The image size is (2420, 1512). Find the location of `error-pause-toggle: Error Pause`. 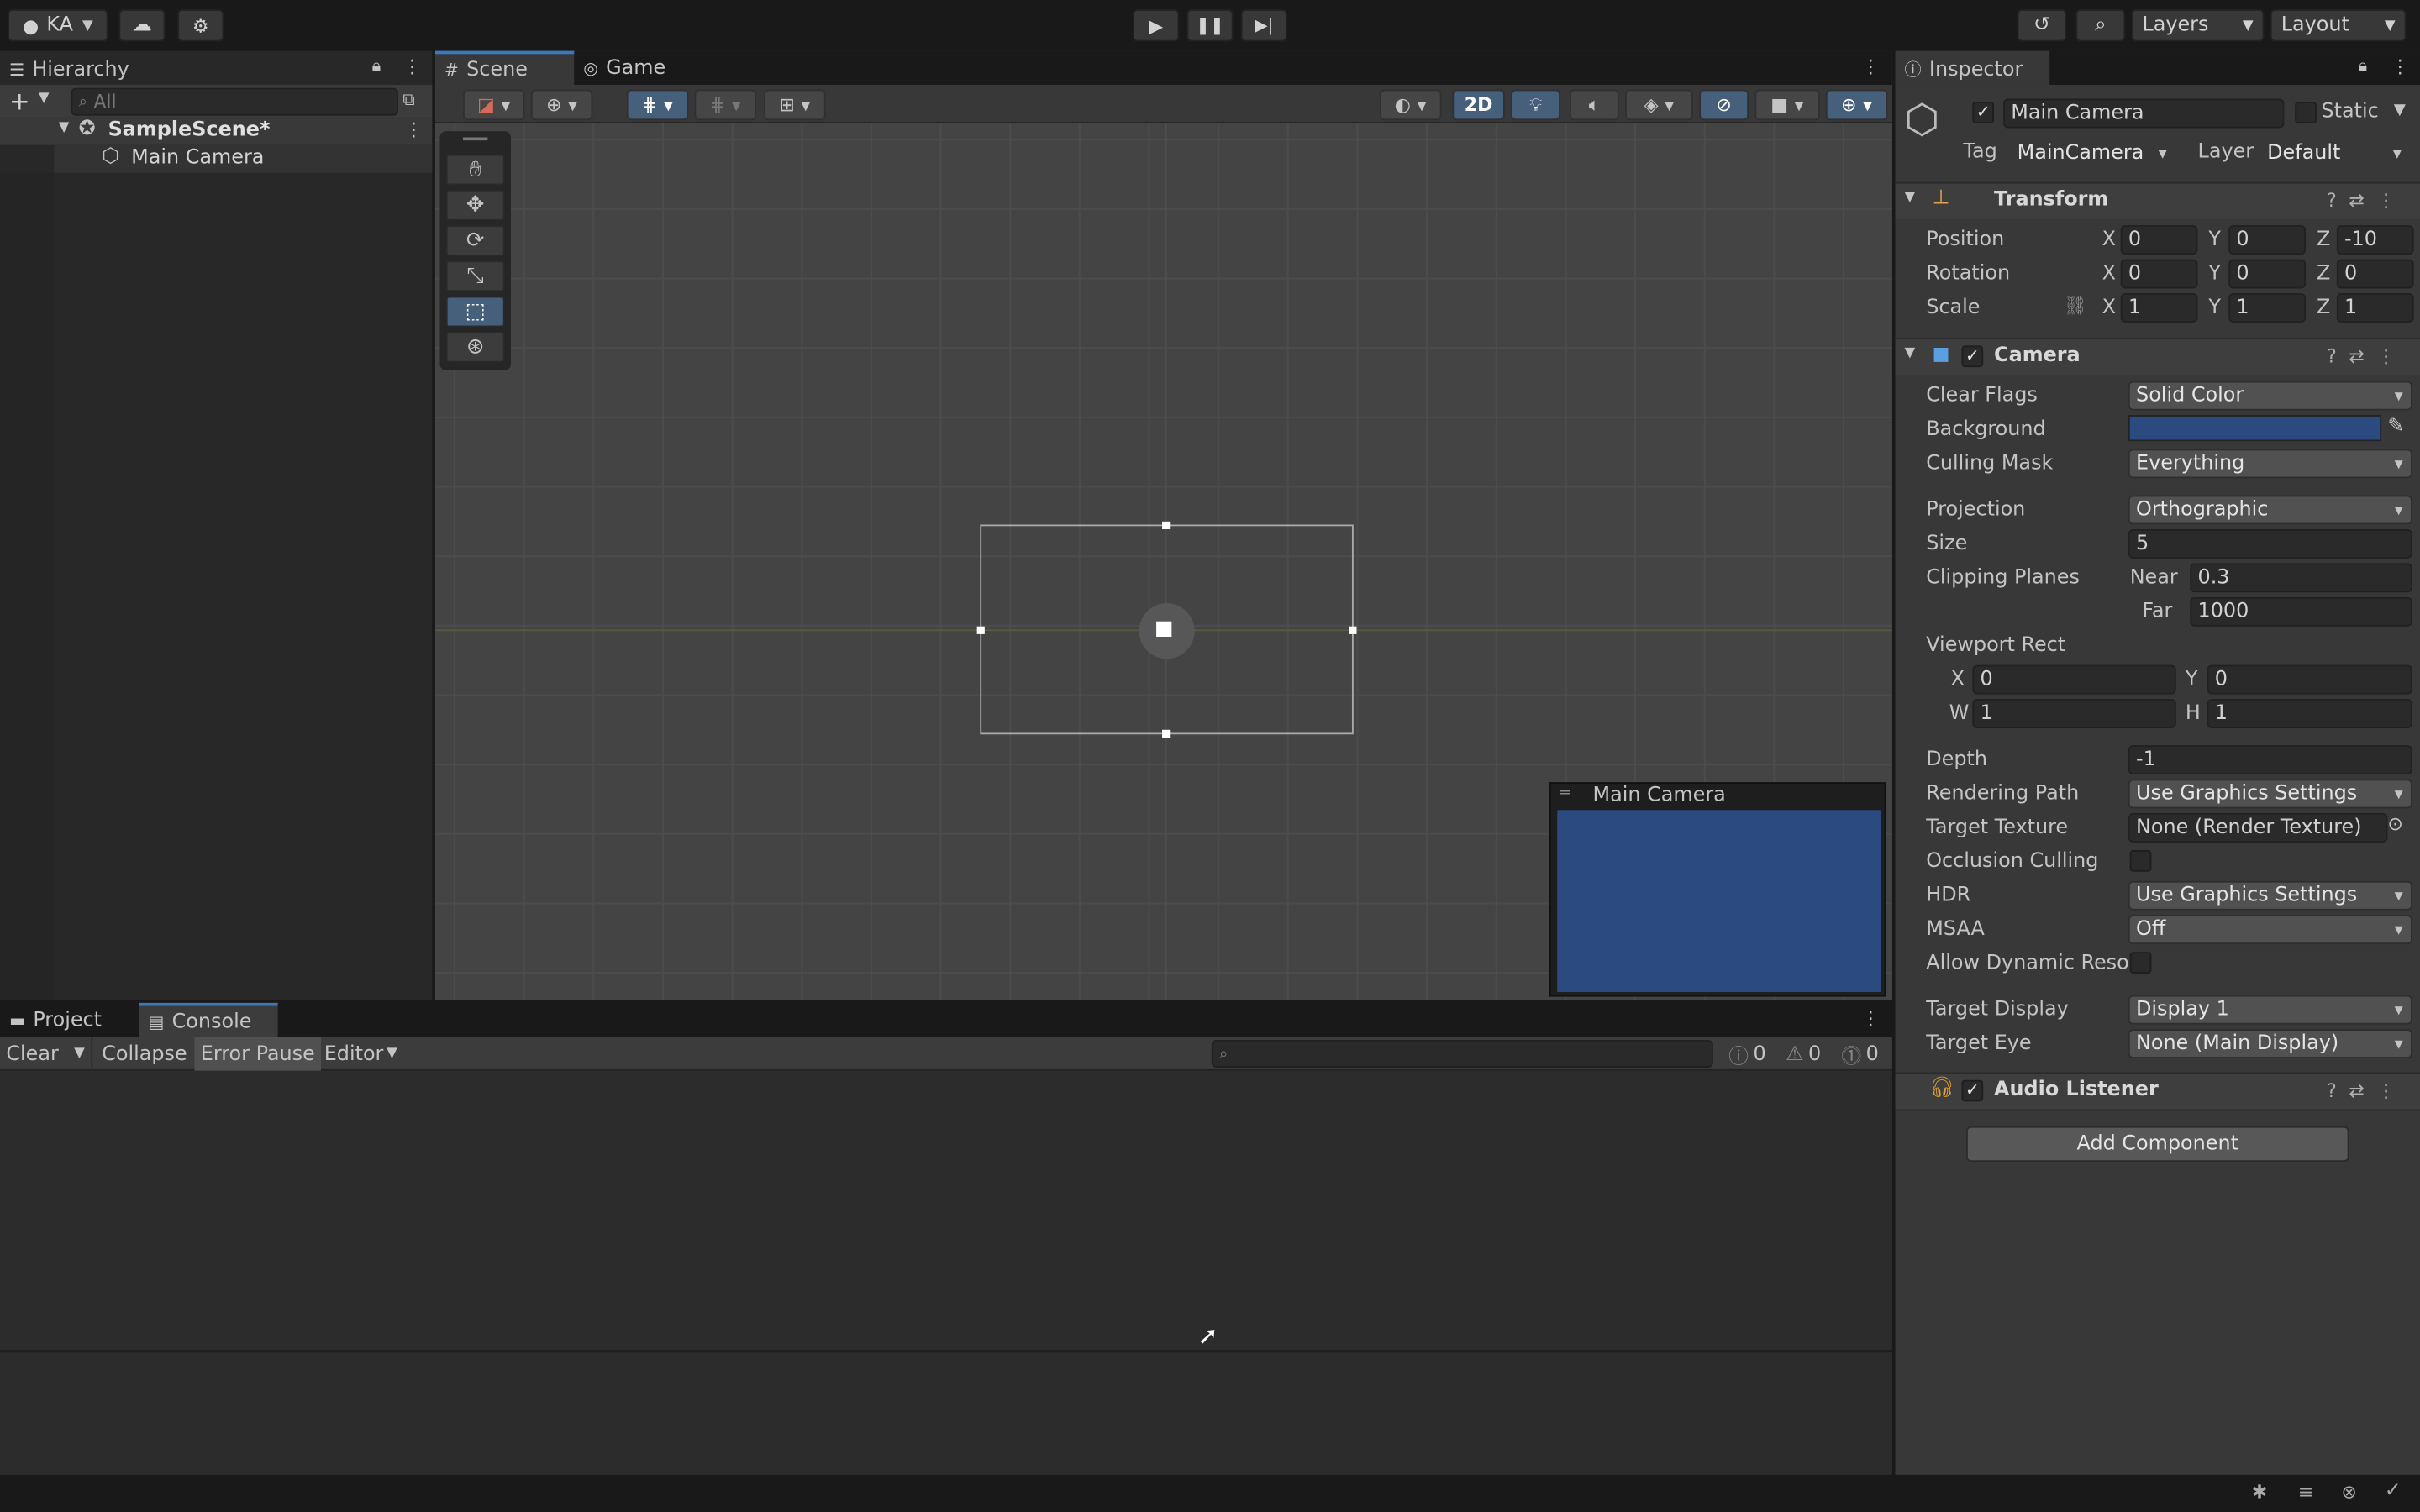

error-pause-toggle: Error Pause is located at coordinates (258, 1054).